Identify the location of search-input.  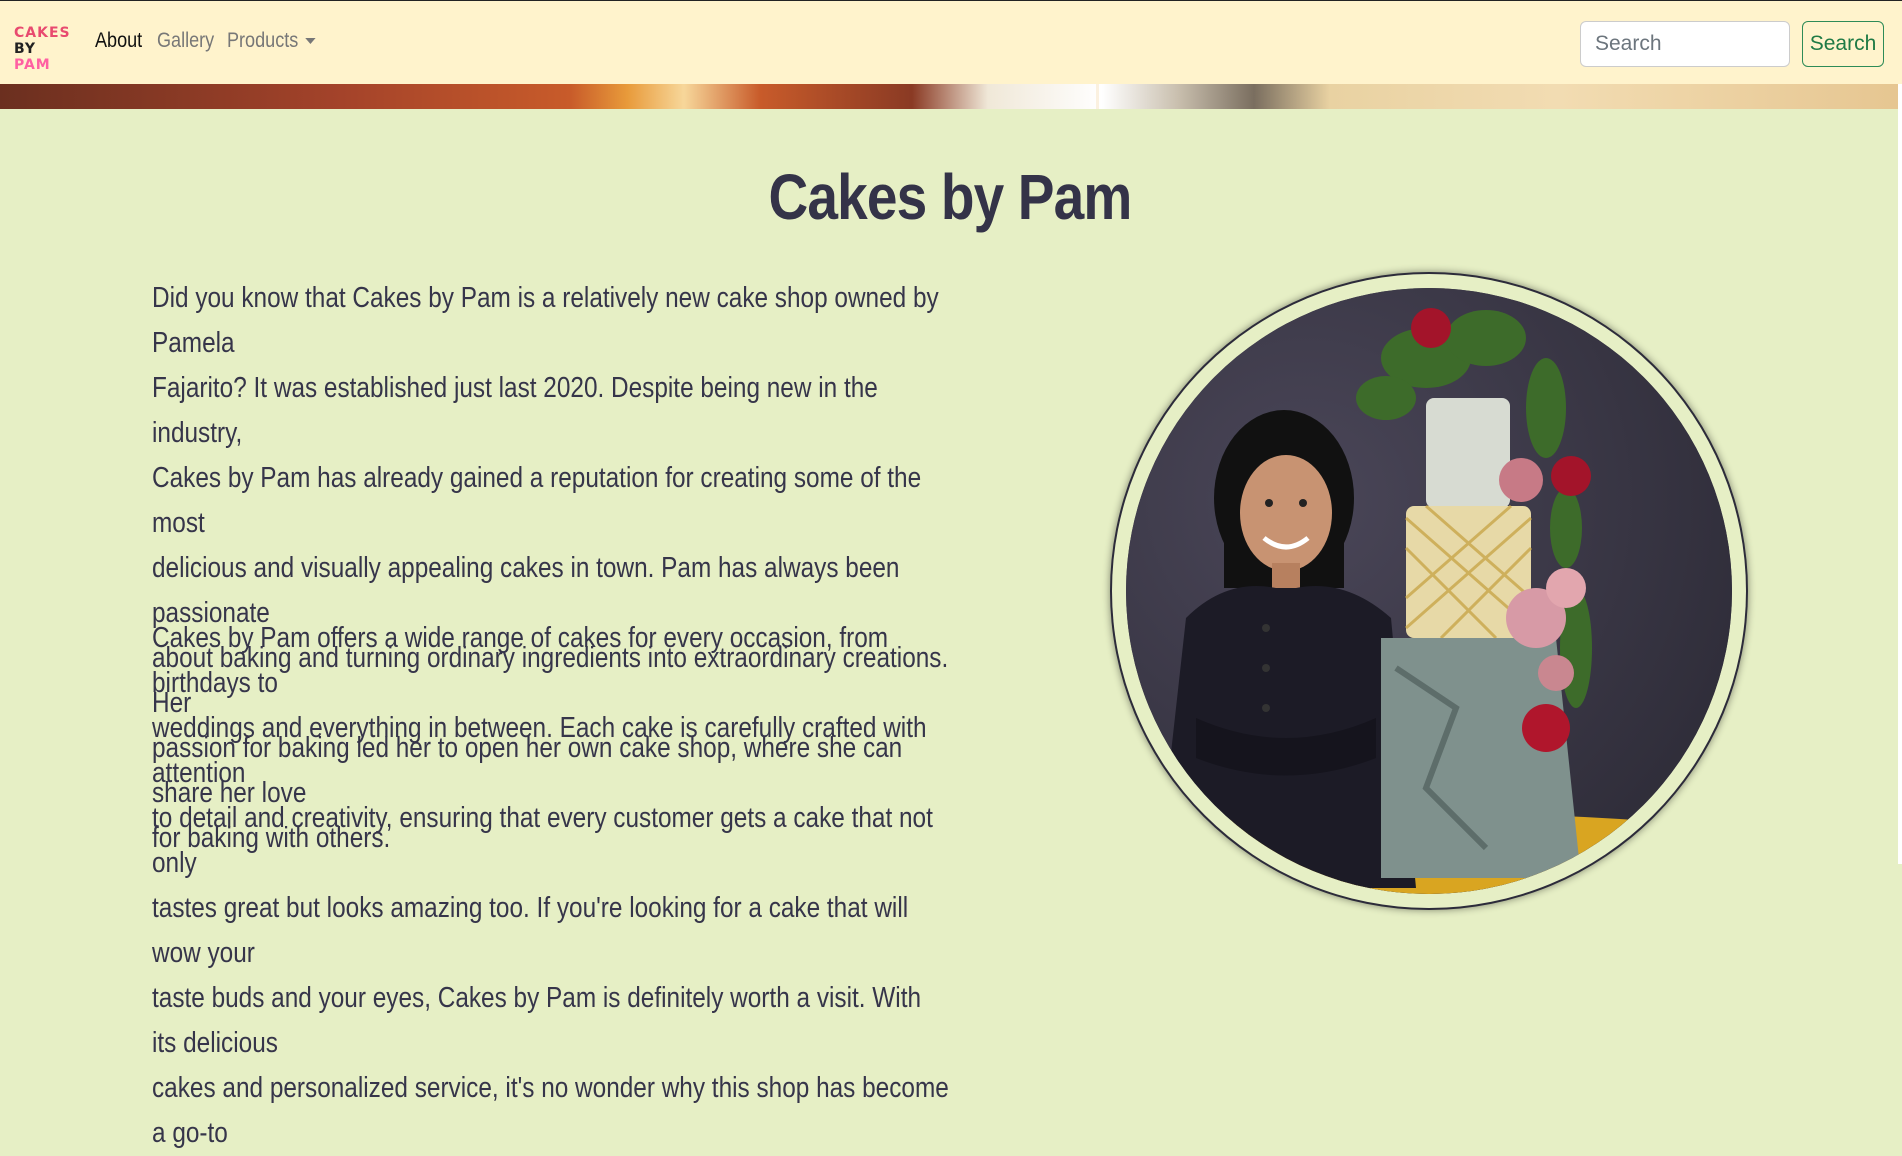
(1685, 44).